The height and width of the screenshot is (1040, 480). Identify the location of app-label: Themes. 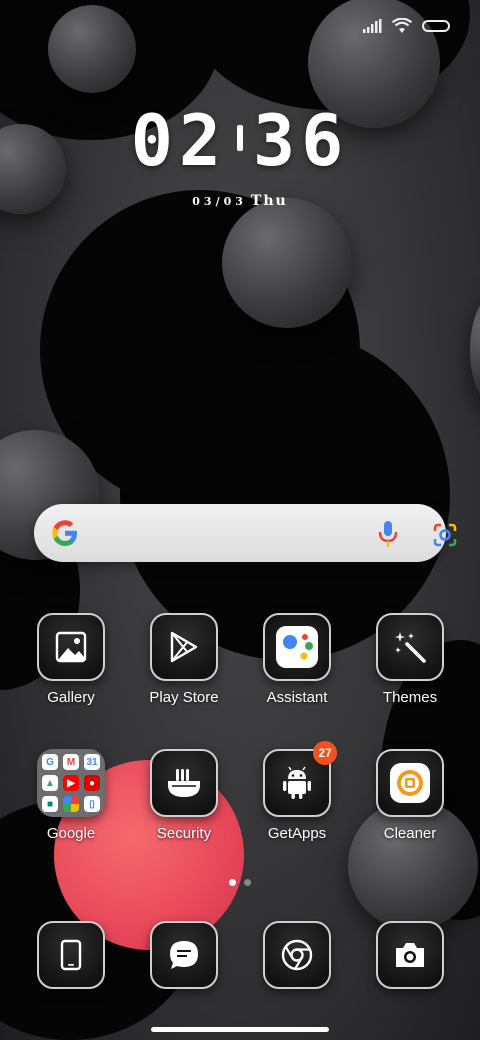
(410, 697).